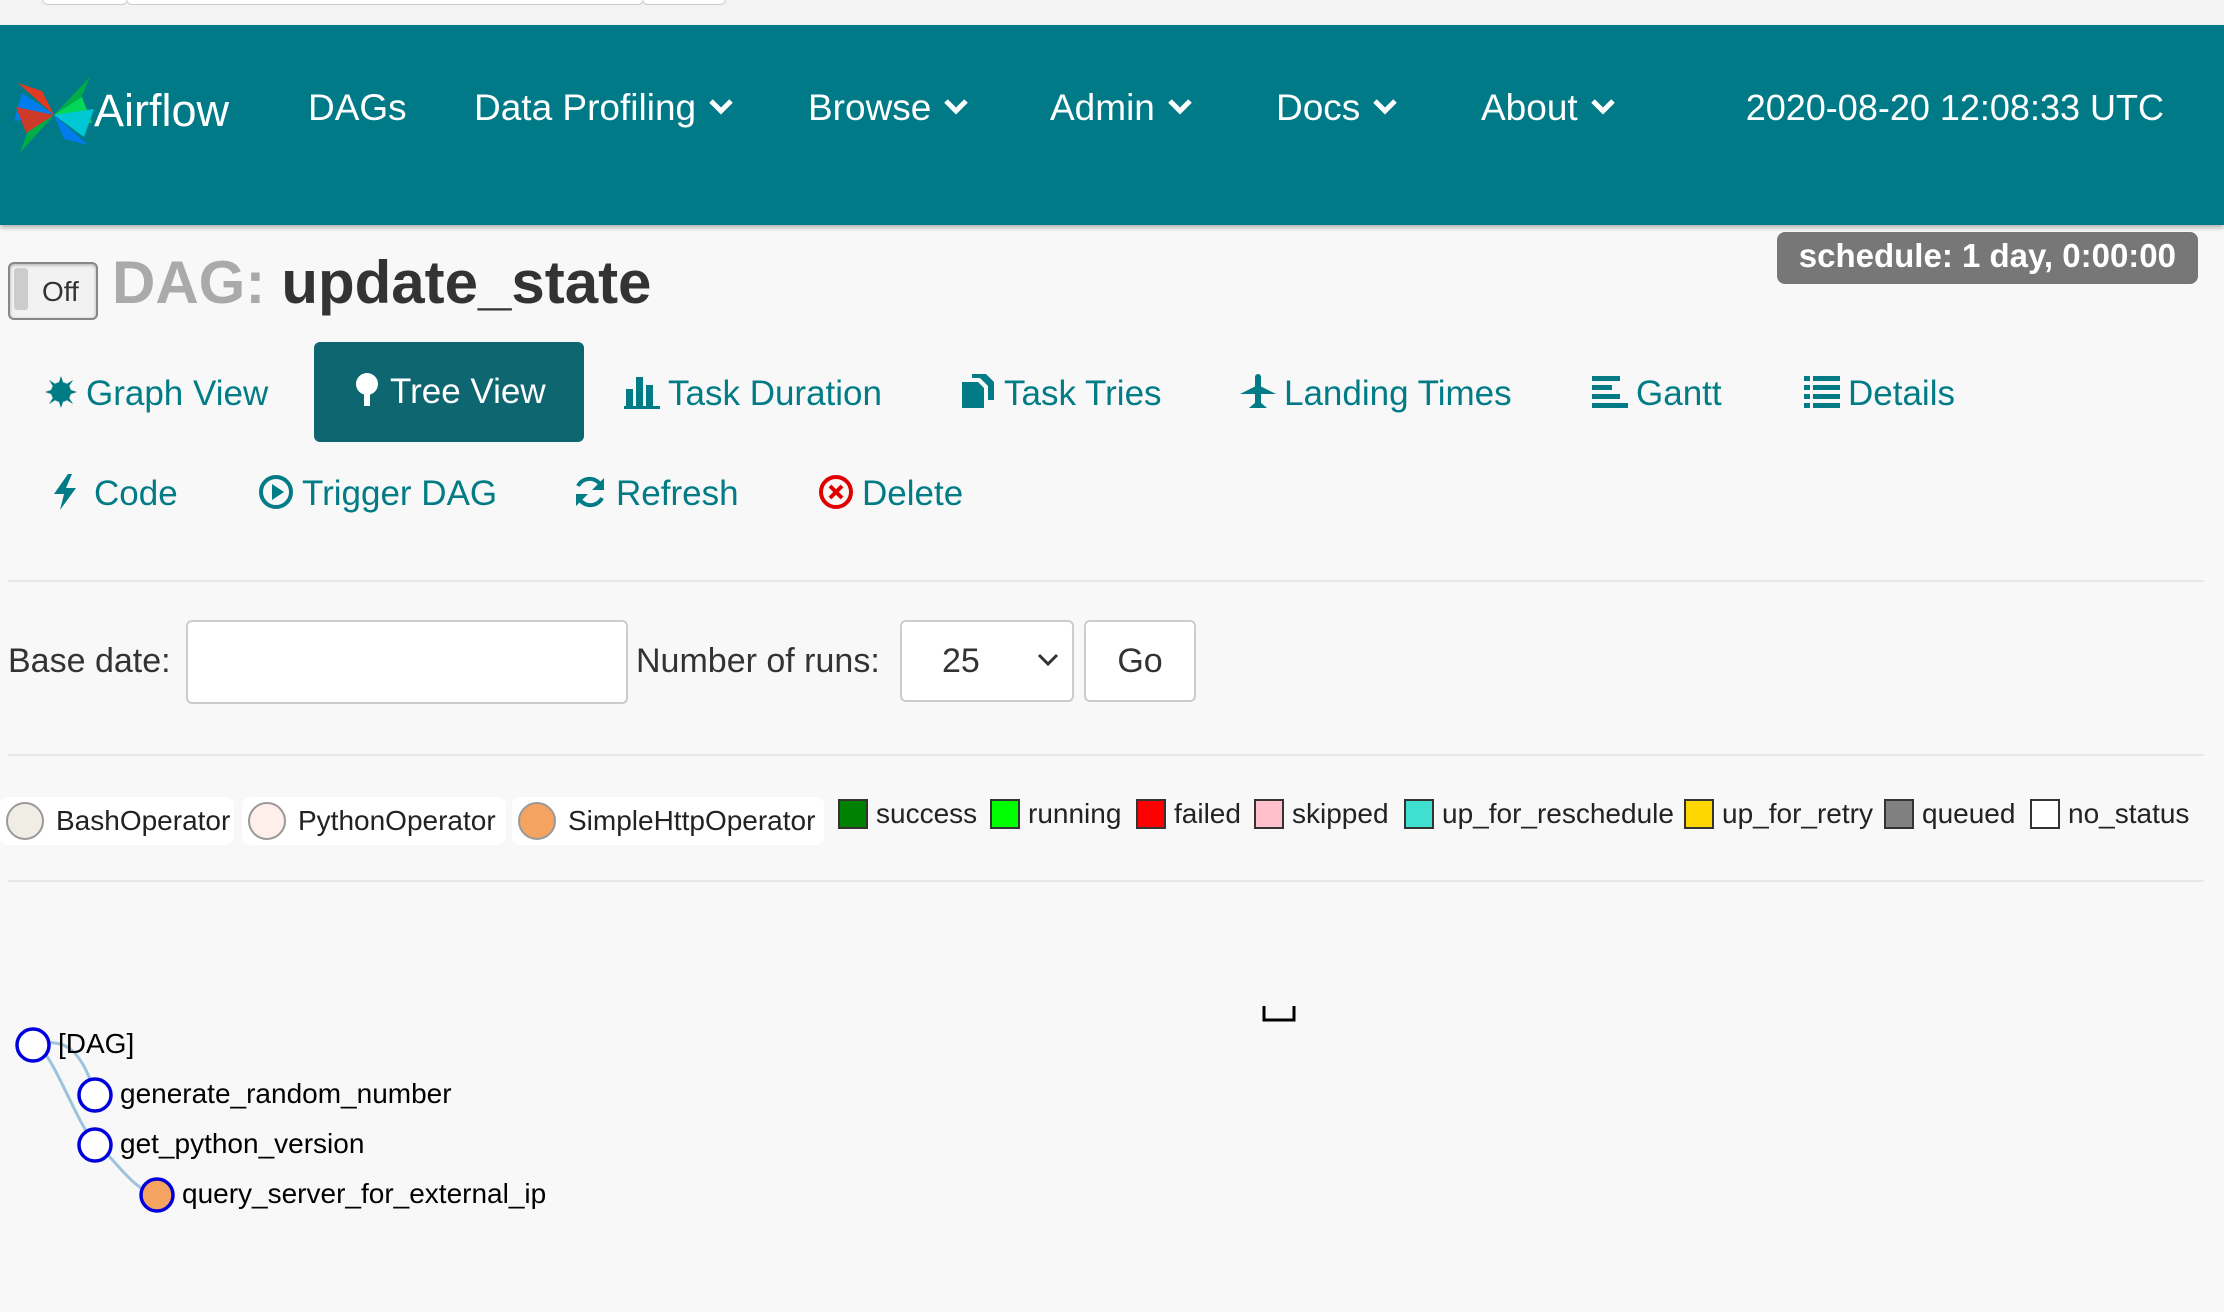 The image size is (2224, 1312). What do you see at coordinates (21, 289) in the screenshot?
I see `toggle-knob` at bounding box center [21, 289].